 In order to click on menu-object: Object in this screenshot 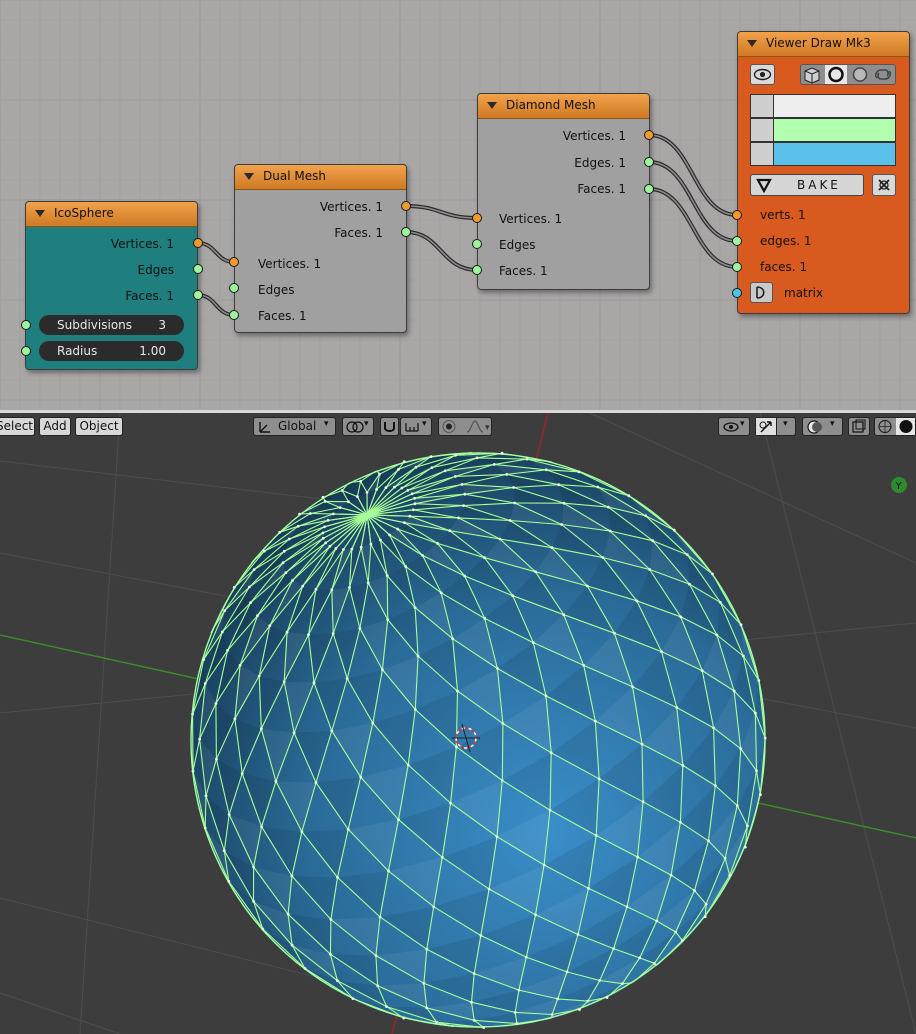, I will do `click(99, 426)`.